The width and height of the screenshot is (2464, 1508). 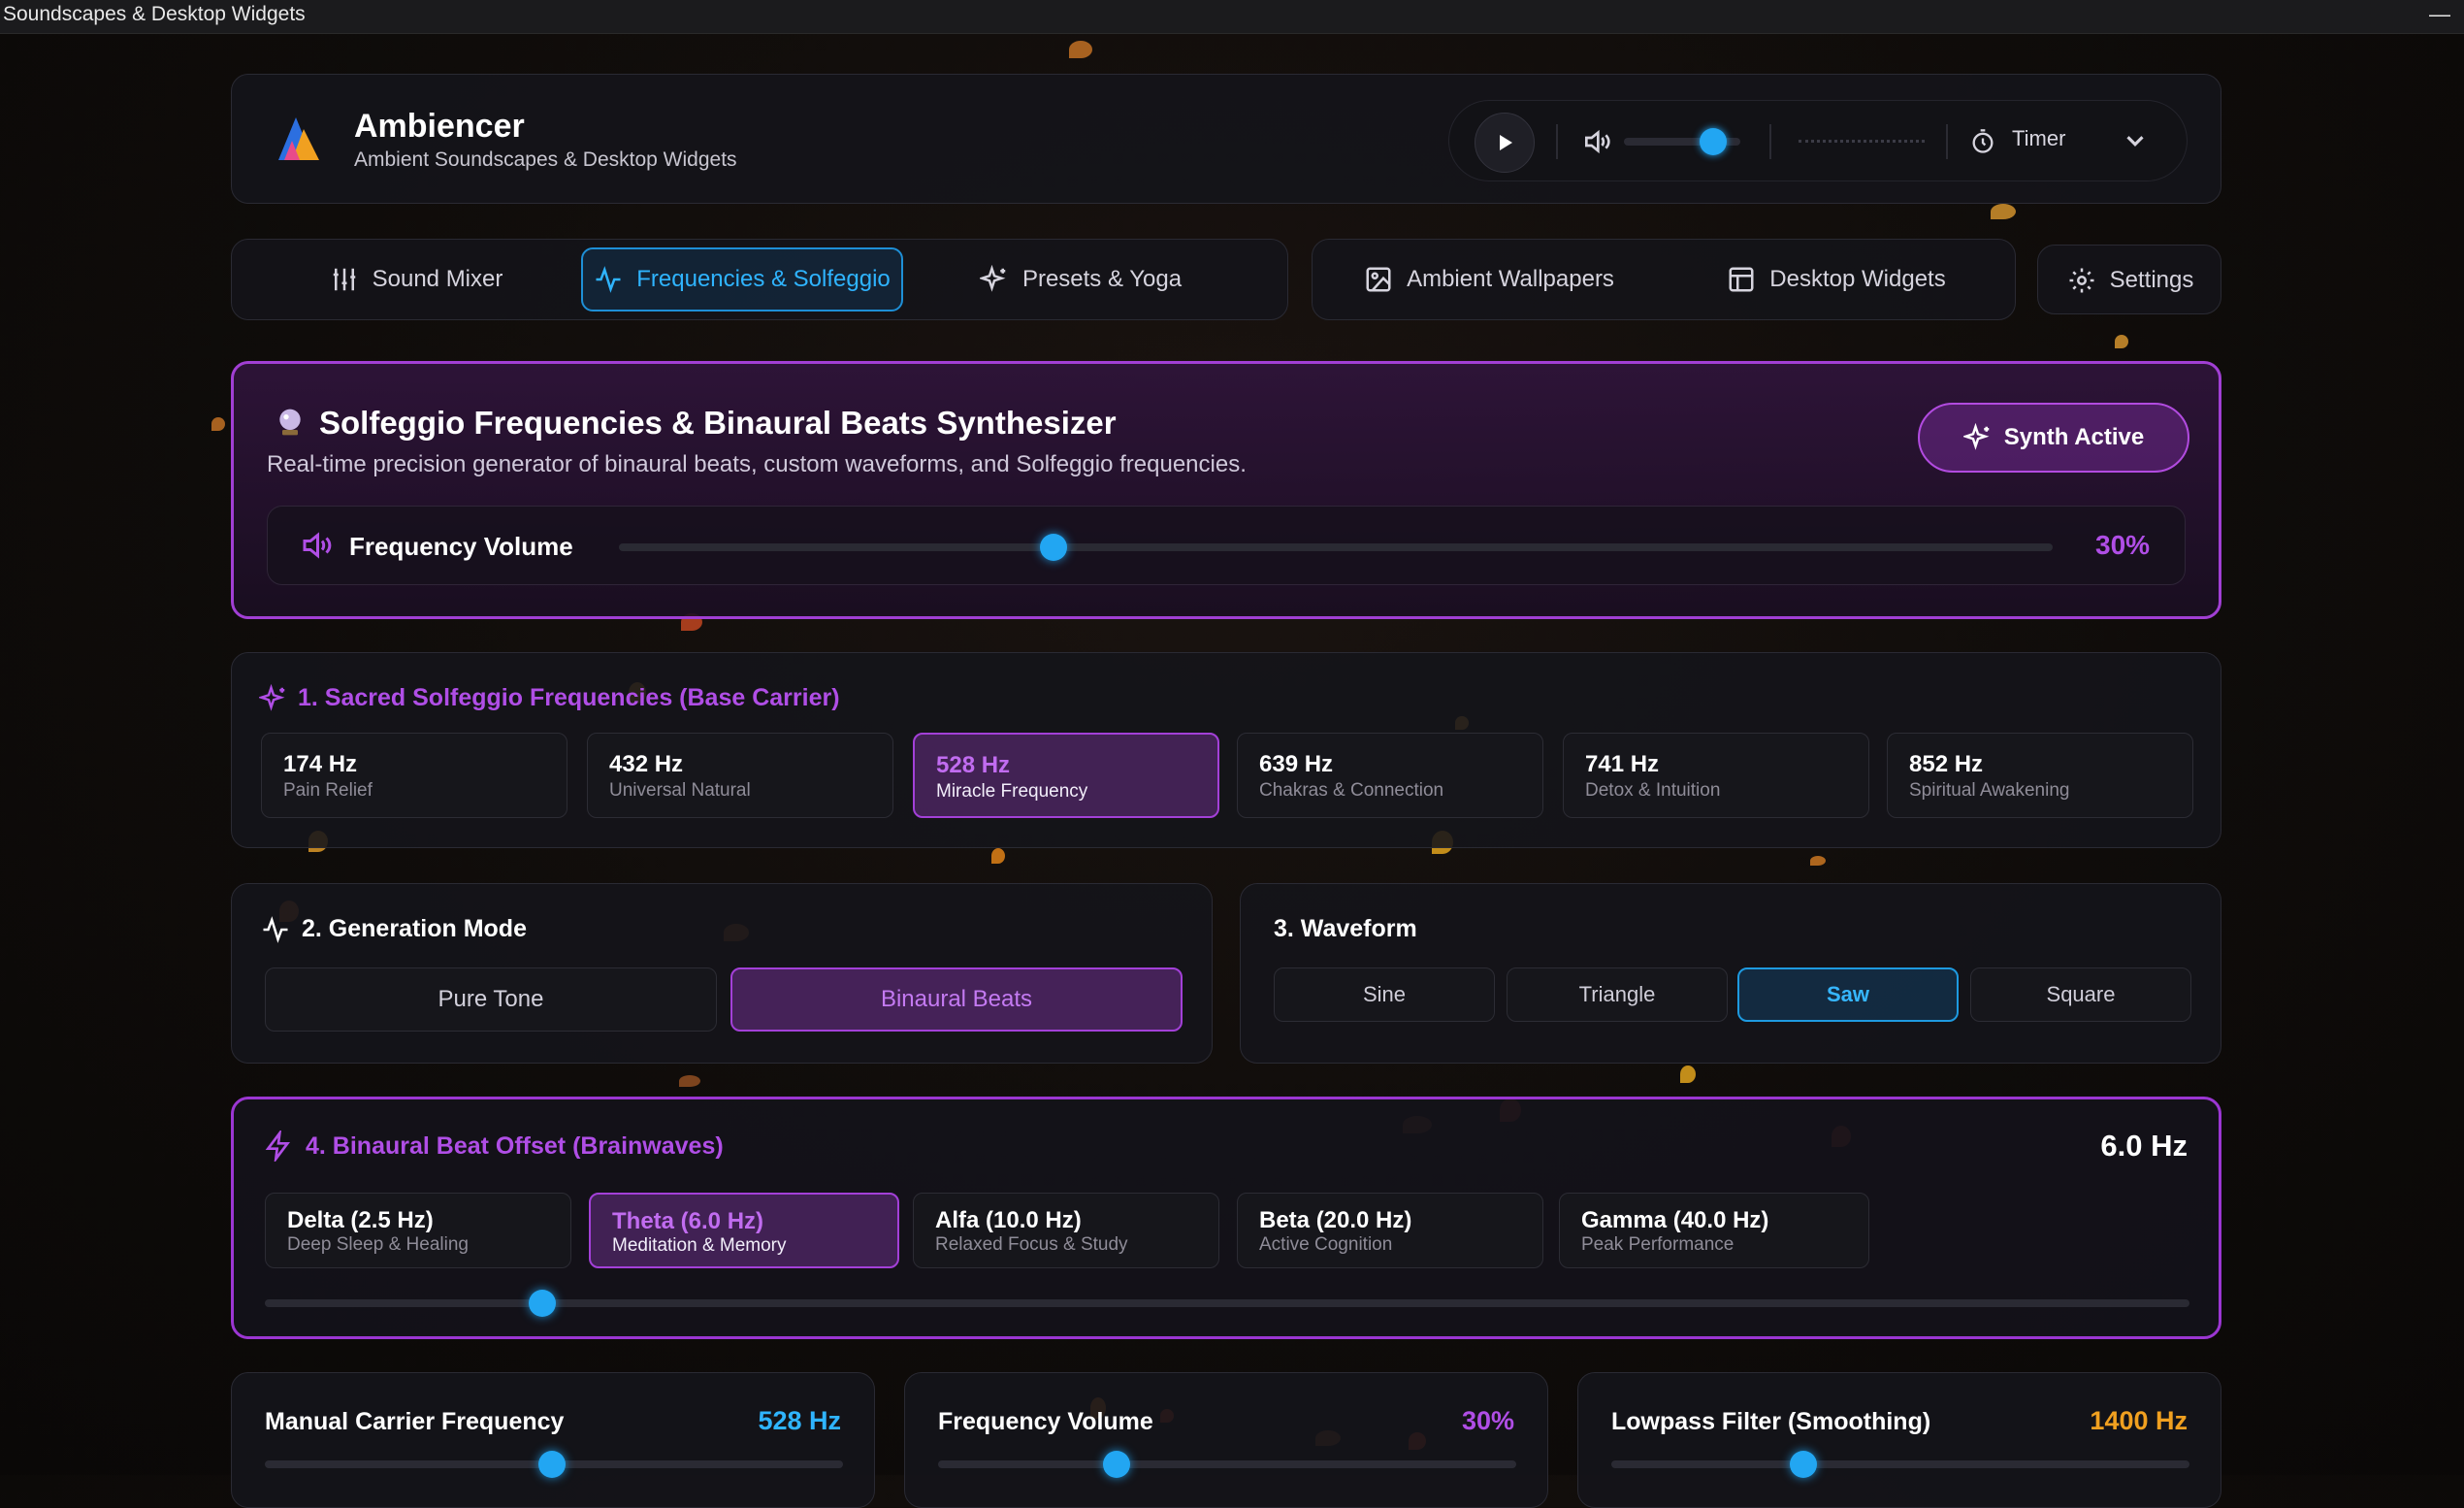 I want to click on settings-group: Settings, so click(x=2129, y=279).